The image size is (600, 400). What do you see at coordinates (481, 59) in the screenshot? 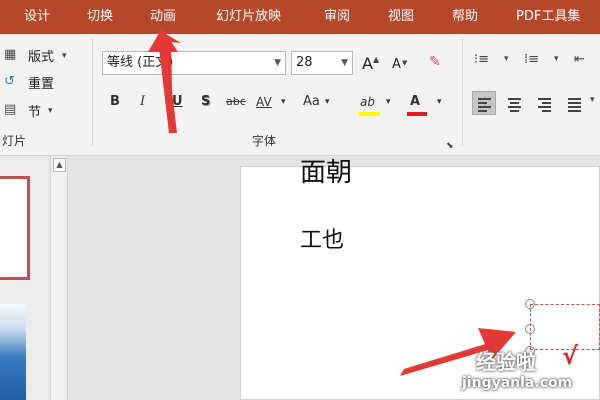
I see `bullets-icon: ⁝≡` at bounding box center [481, 59].